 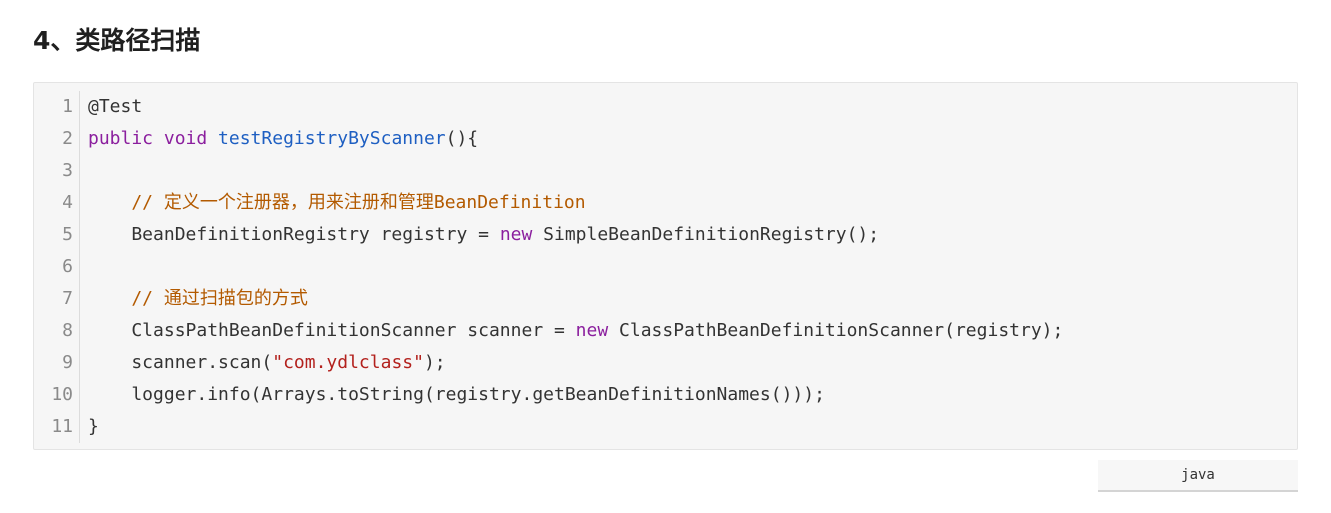 What do you see at coordinates (687, 363) in the screenshot?
I see `code-line: scanner.scan("com.ydlclass");` at bounding box center [687, 363].